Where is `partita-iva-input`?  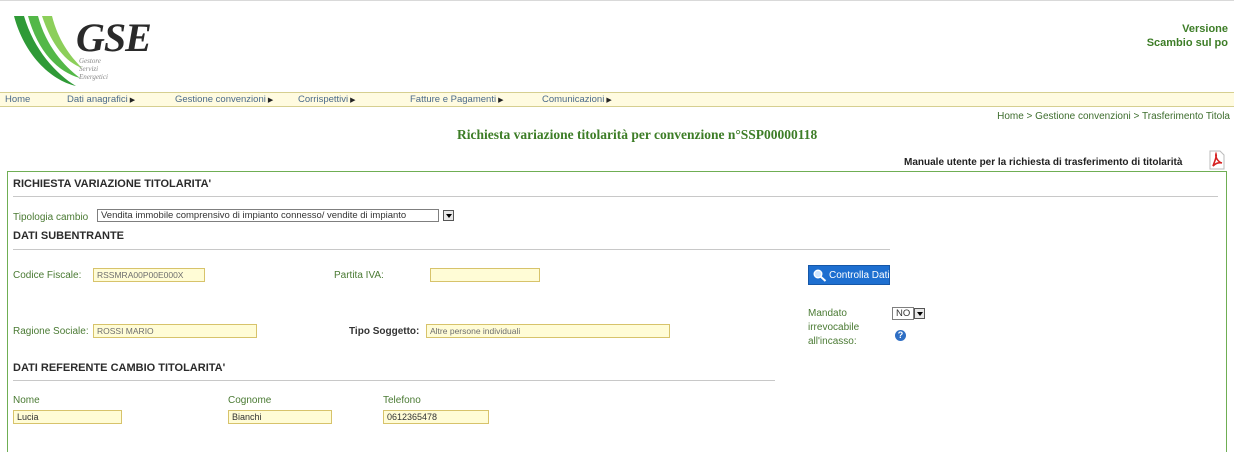
partita-iva-input is located at coordinates (485, 275).